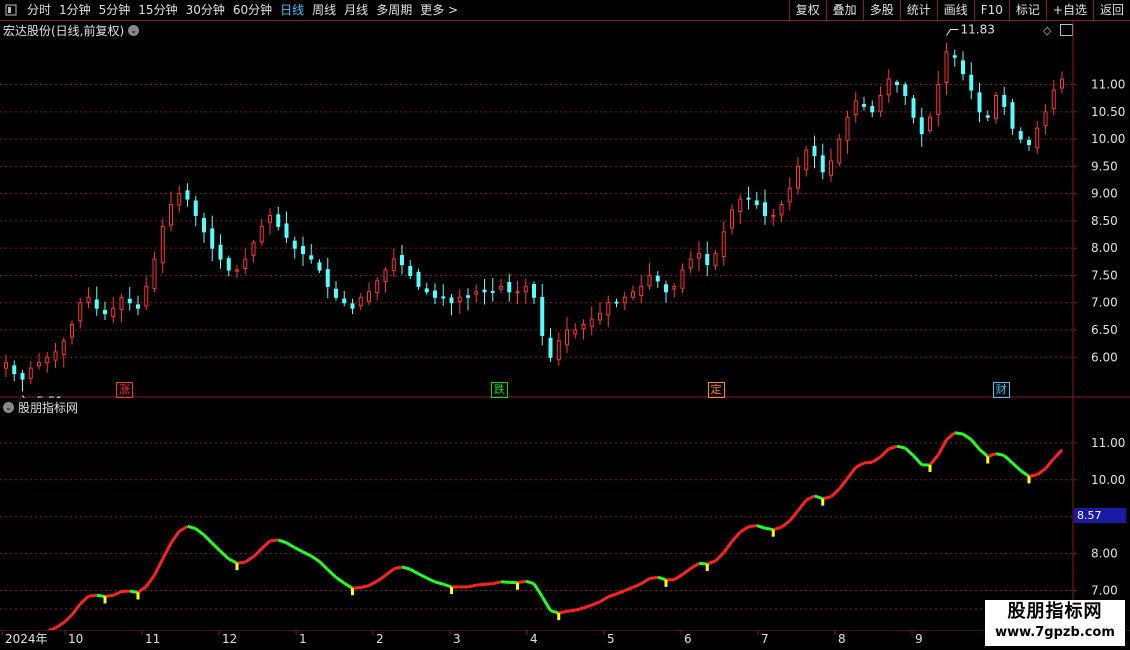 Image resolution: width=1130 pixels, height=650 pixels. What do you see at coordinates (991, 10) in the screenshot?
I see `toolbar-button-5: F10` at bounding box center [991, 10].